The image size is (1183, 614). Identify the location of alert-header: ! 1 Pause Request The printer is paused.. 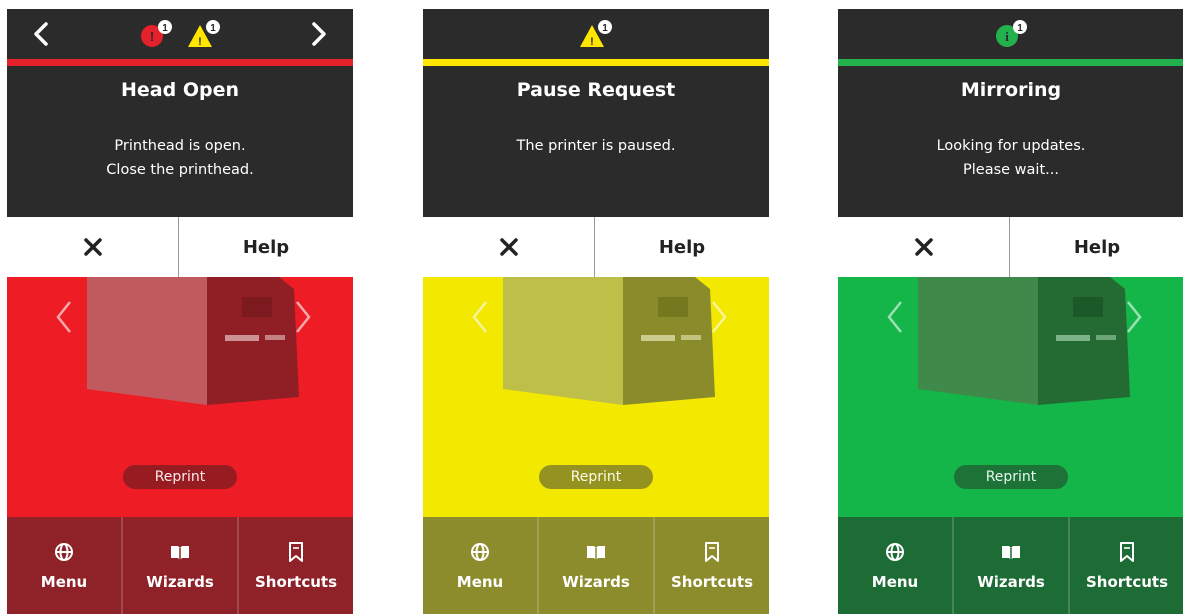
(596, 113).